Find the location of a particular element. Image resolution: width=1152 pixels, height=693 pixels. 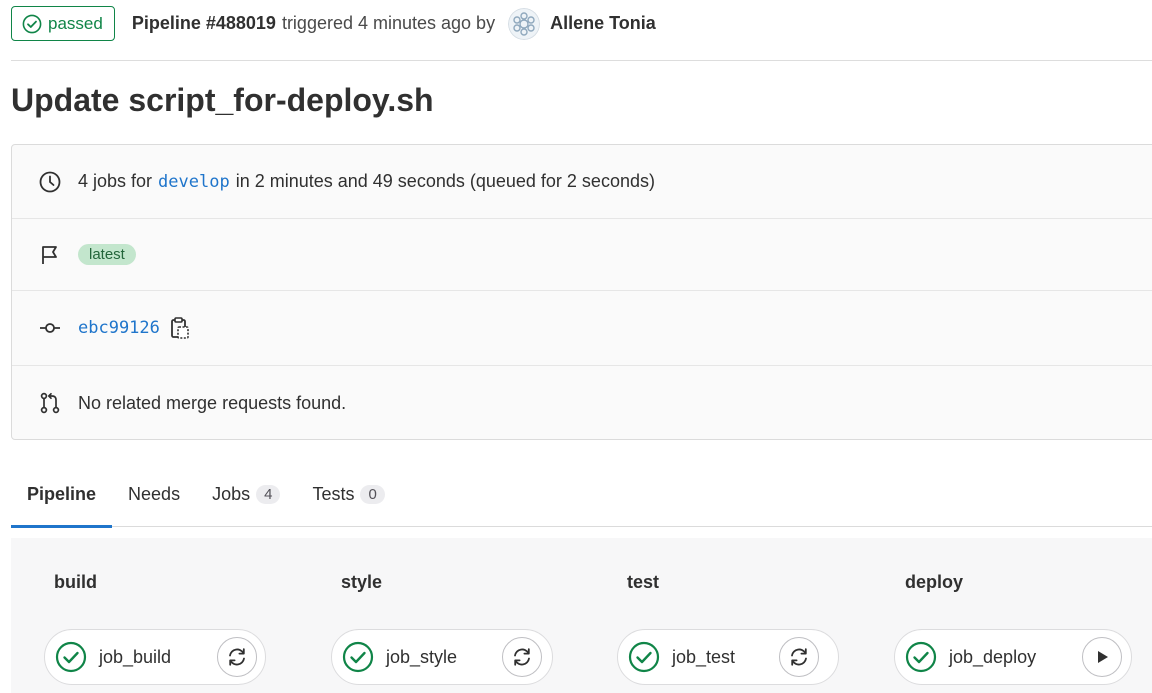

jobs-count-badge: 4 is located at coordinates (268, 494).